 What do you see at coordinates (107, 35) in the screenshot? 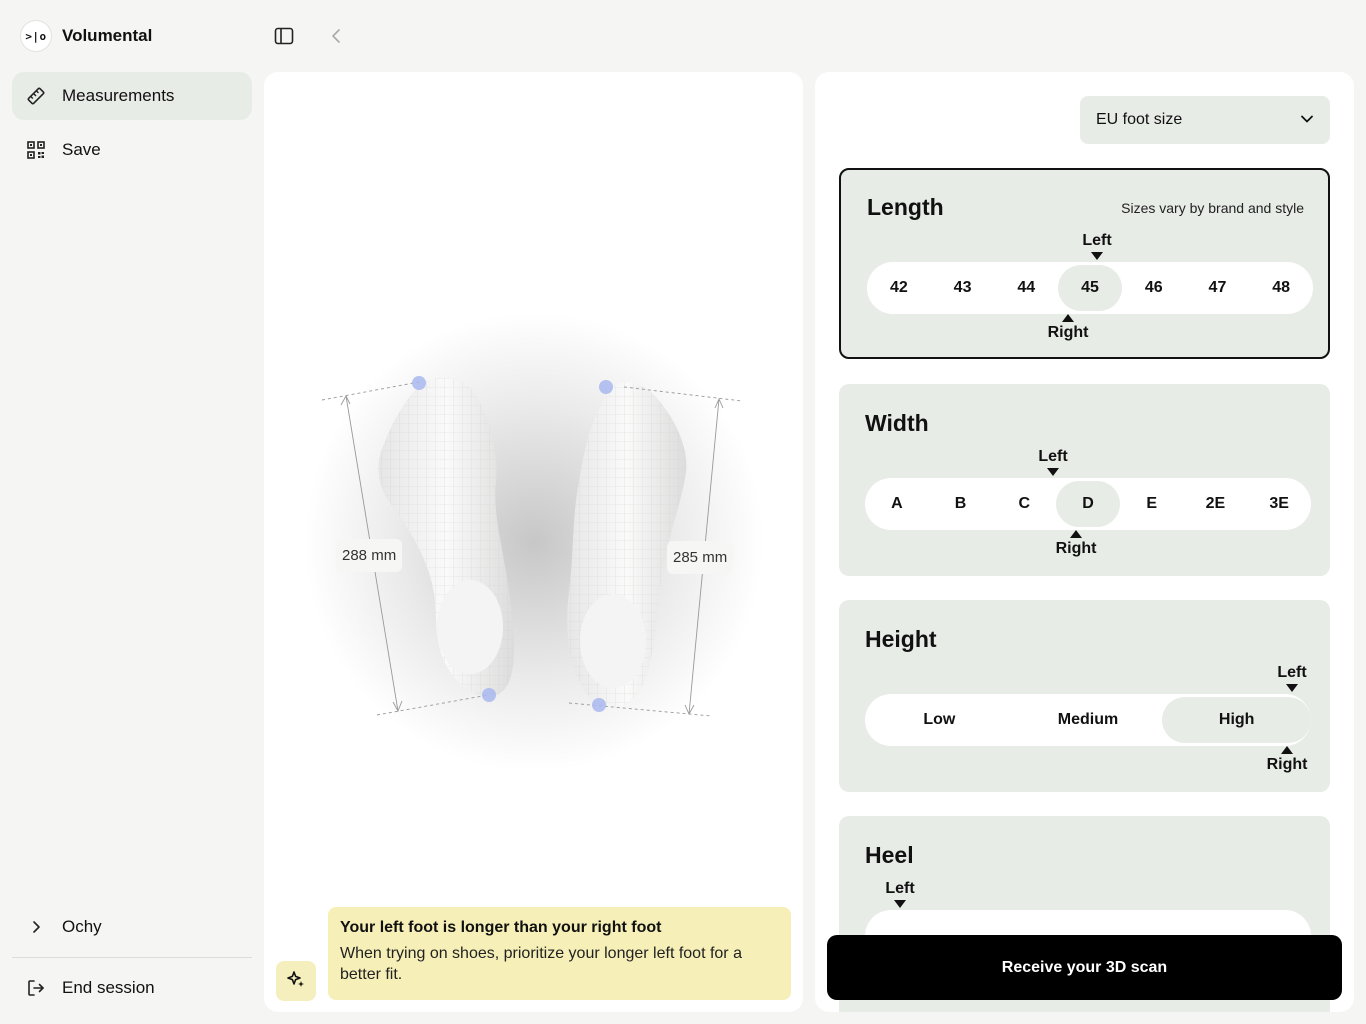
I see `brand-name: Volumental` at bounding box center [107, 35].